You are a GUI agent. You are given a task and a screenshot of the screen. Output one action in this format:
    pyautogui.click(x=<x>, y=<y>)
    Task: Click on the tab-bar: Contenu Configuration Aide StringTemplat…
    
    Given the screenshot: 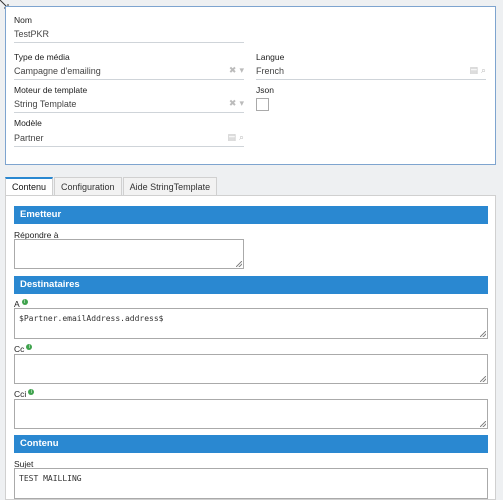 What is the action you would take?
    pyautogui.click(x=111, y=186)
    